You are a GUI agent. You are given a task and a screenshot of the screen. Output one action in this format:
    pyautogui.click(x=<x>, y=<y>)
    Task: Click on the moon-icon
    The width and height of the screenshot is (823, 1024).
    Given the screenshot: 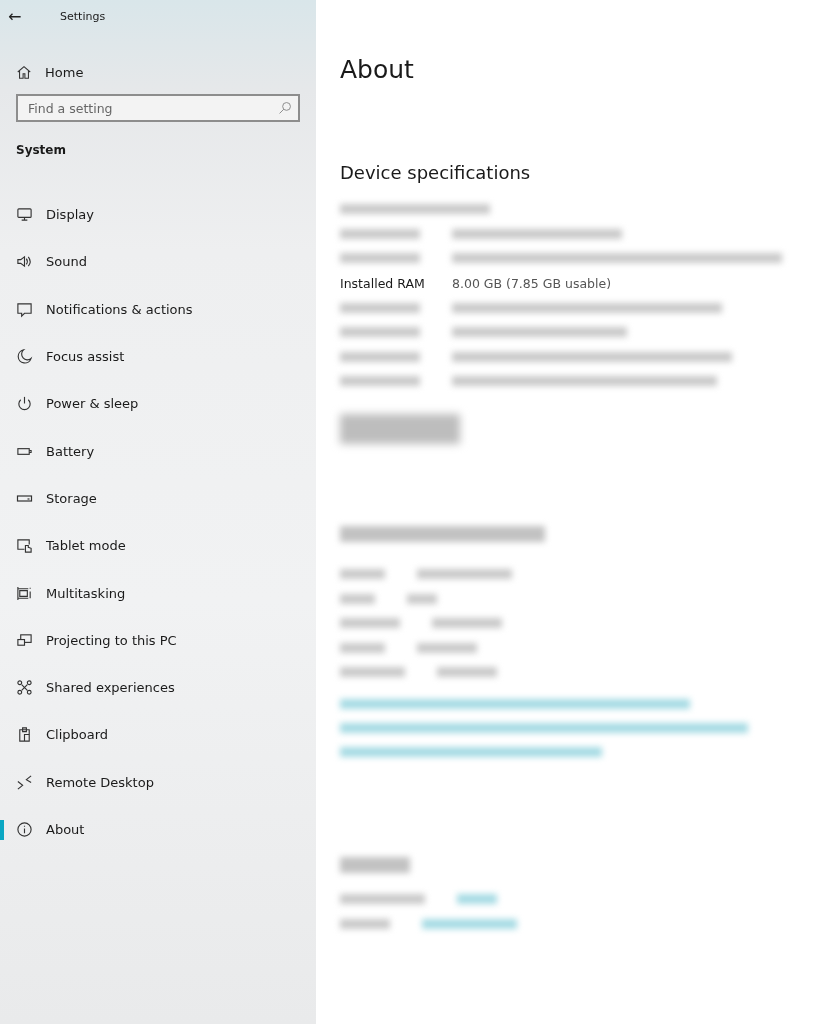 What is the action you would take?
    pyautogui.click(x=24, y=357)
    